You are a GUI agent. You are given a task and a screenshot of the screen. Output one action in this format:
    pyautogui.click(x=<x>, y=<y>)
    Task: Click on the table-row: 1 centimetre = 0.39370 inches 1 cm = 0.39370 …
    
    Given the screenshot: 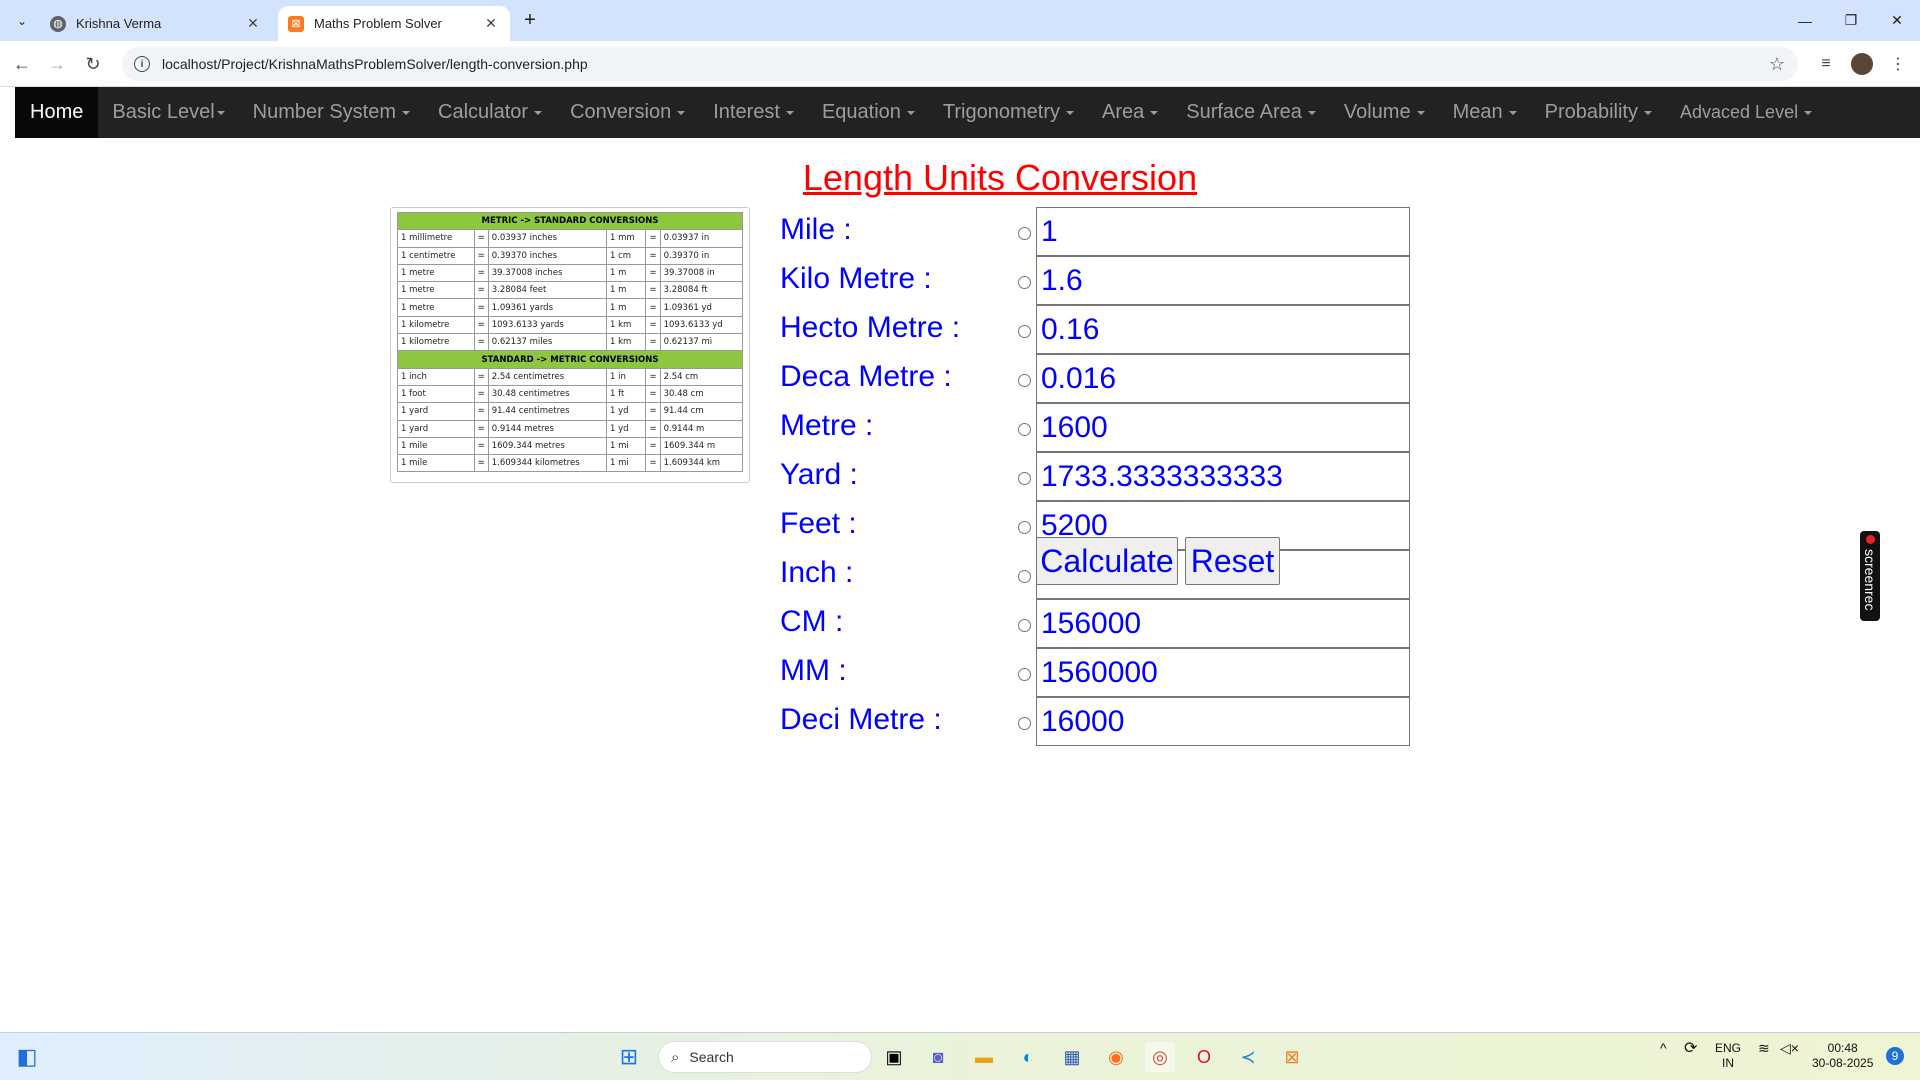 What is the action you would take?
    pyautogui.click(x=570, y=255)
    